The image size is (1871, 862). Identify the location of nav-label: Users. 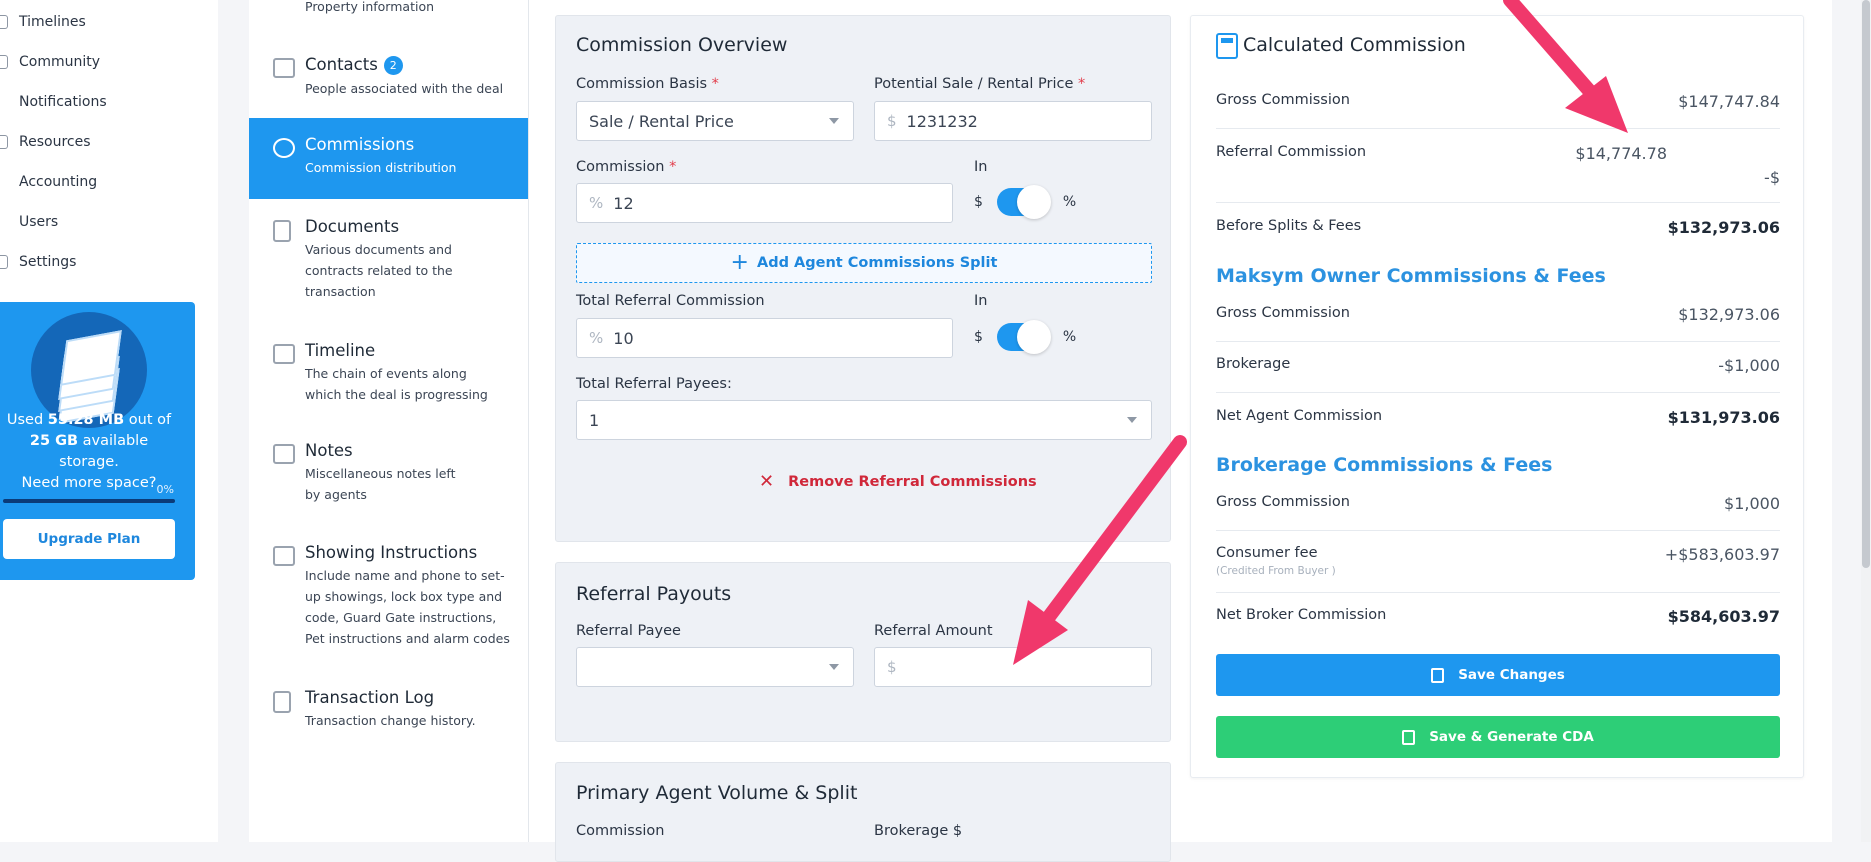
(39, 222).